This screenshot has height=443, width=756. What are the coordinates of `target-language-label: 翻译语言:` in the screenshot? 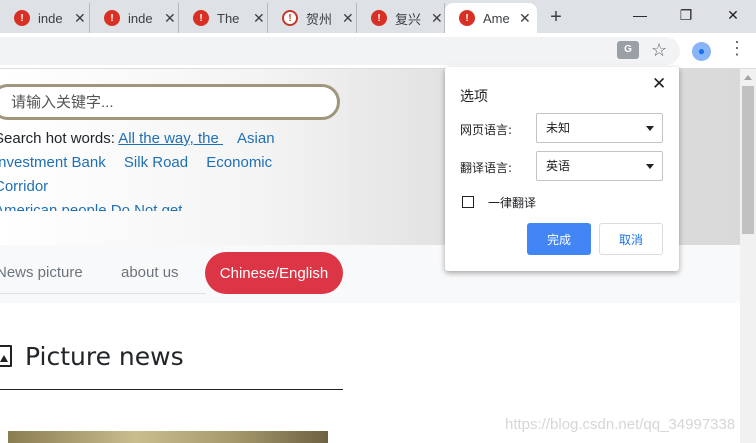 It's located at (486, 168).